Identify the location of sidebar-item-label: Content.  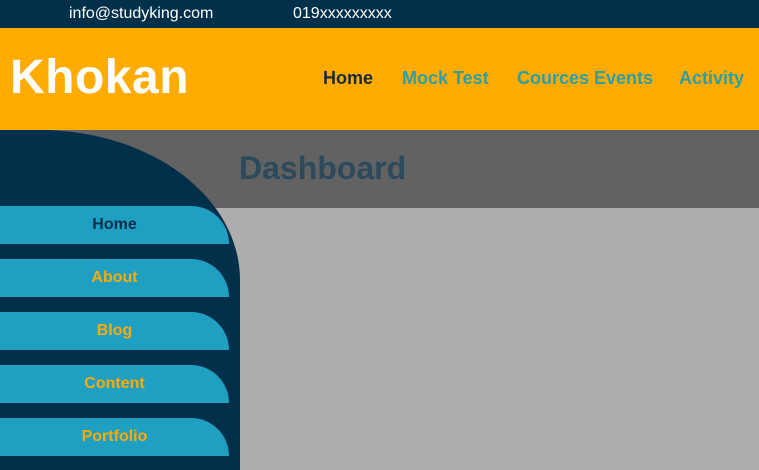
(114, 383).